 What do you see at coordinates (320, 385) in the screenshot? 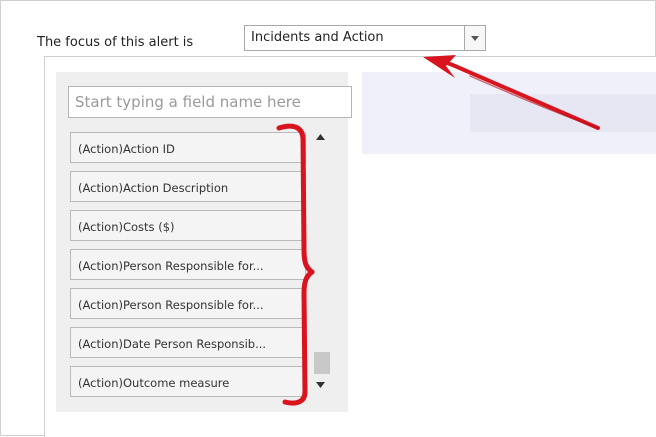
I see `scroll-down-icon` at bounding box center [320, 385].